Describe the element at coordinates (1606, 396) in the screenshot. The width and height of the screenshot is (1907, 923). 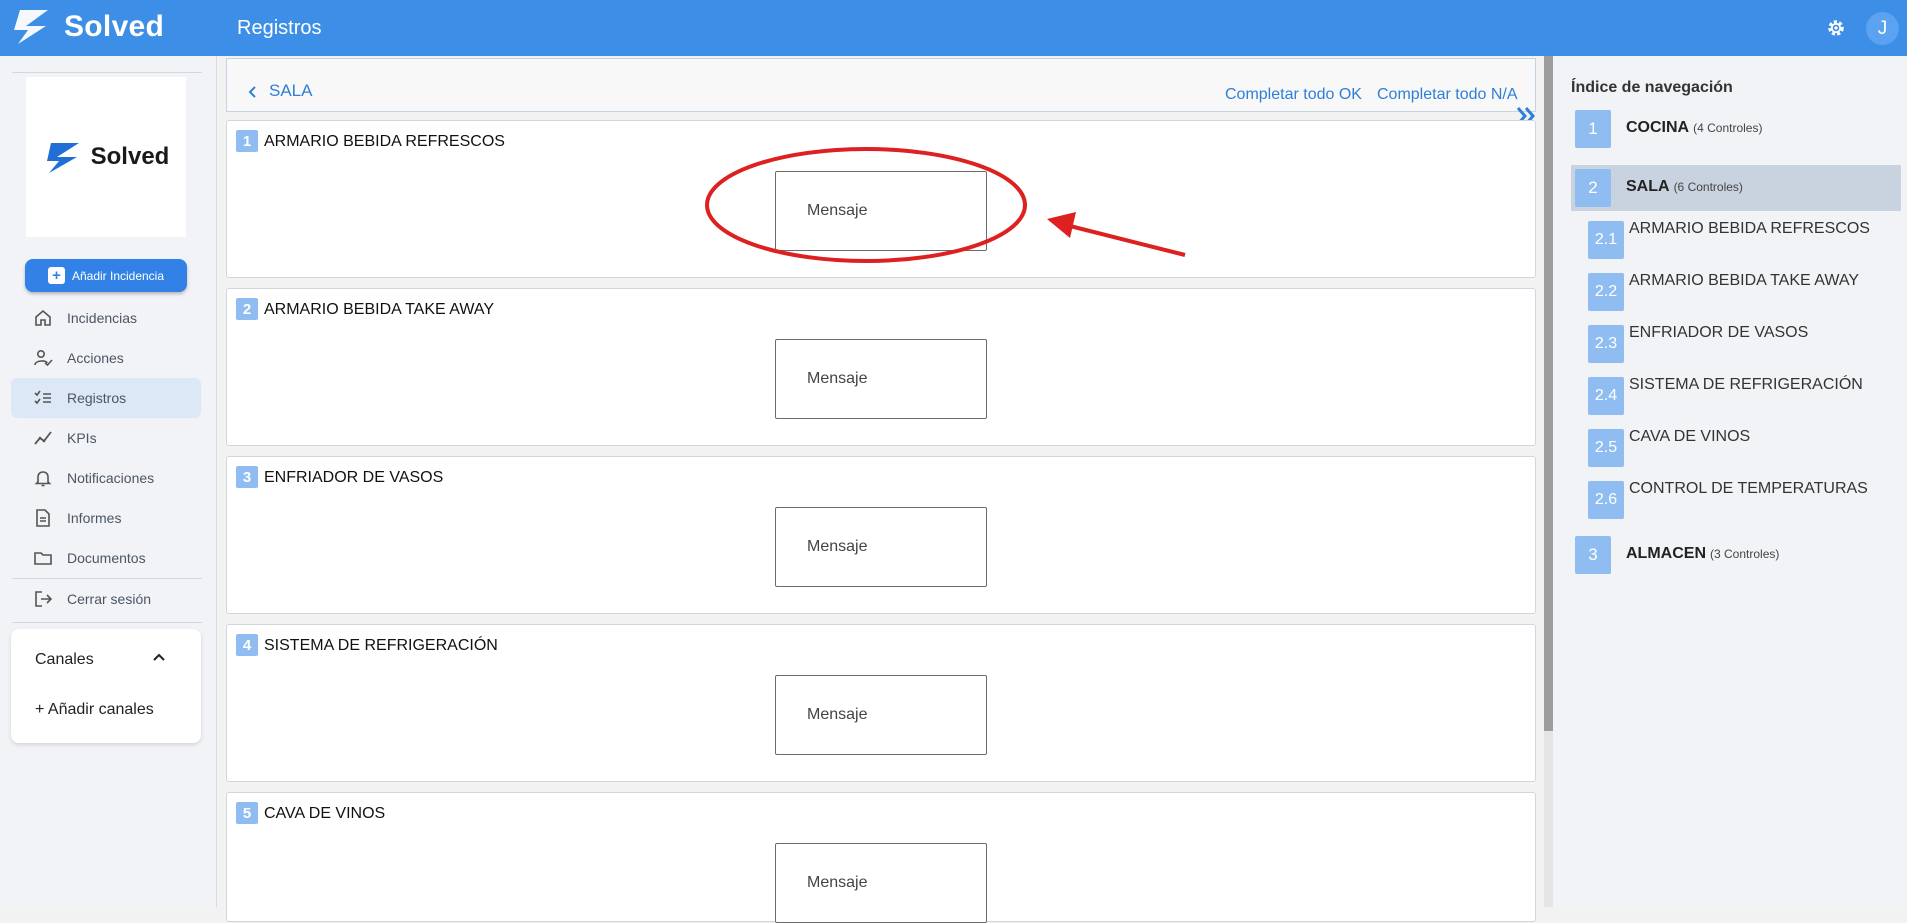
I see `subitem-number: 2.4` at that location.